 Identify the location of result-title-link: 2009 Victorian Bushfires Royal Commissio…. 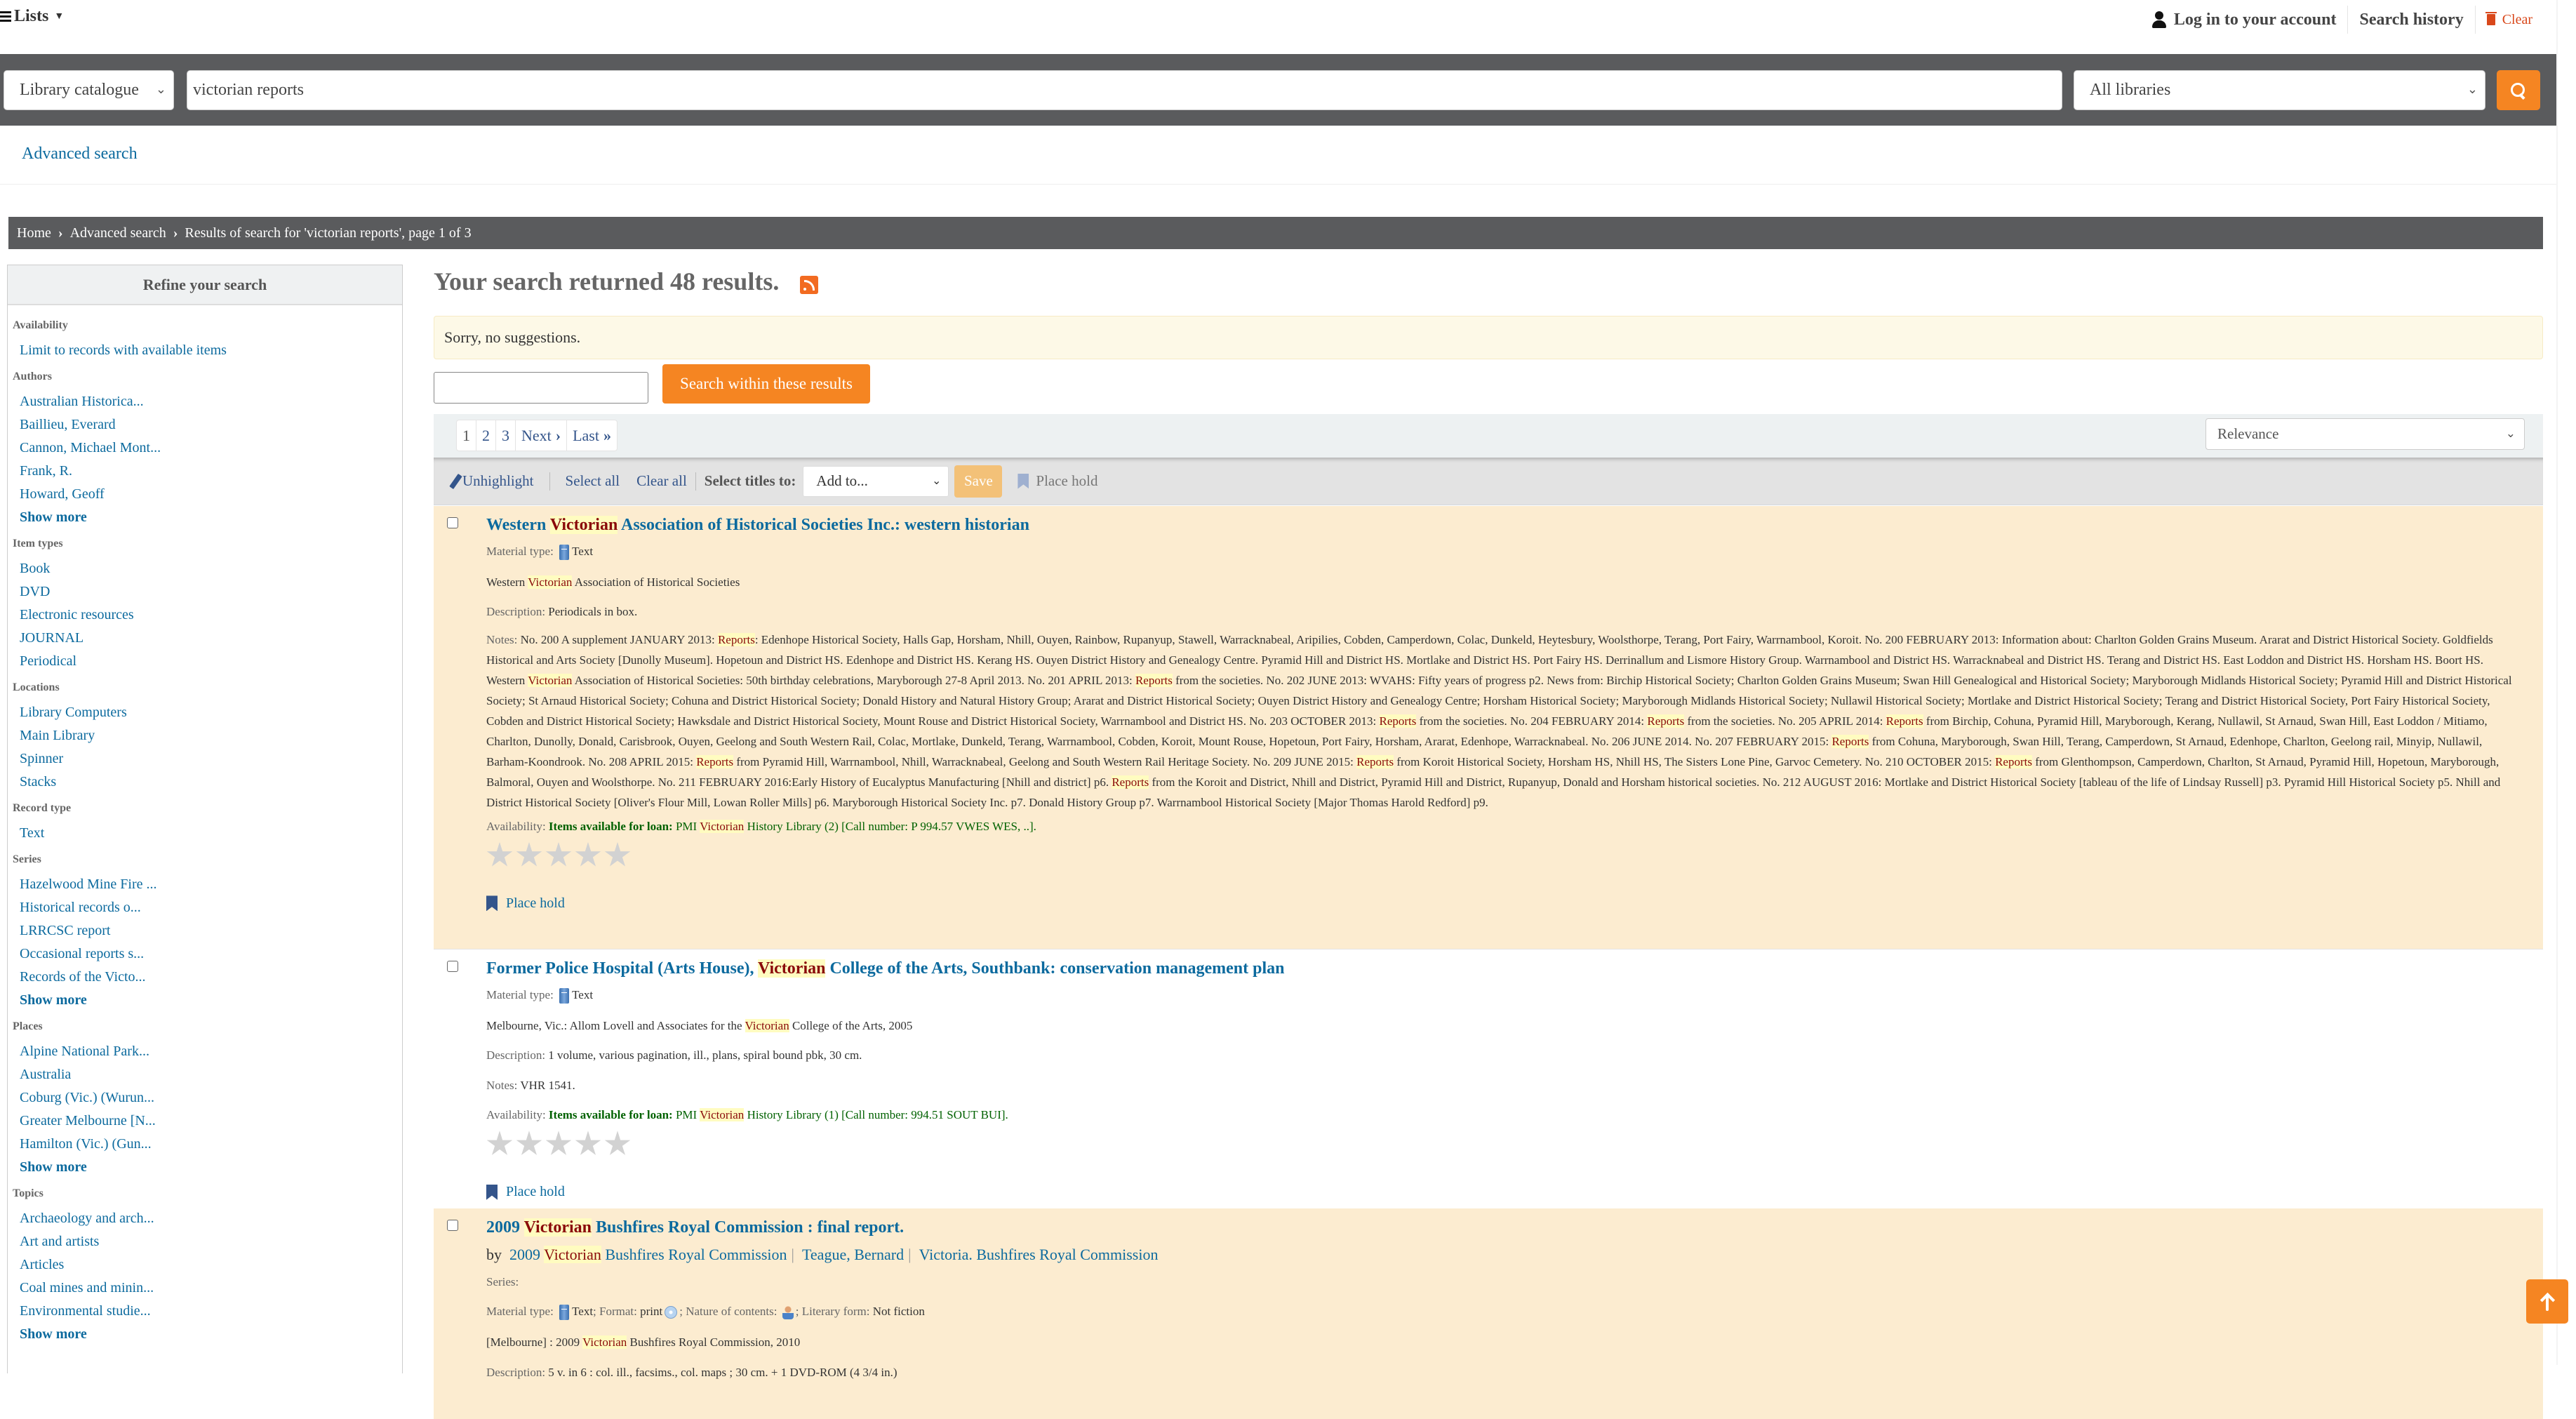
(1504, 1227).